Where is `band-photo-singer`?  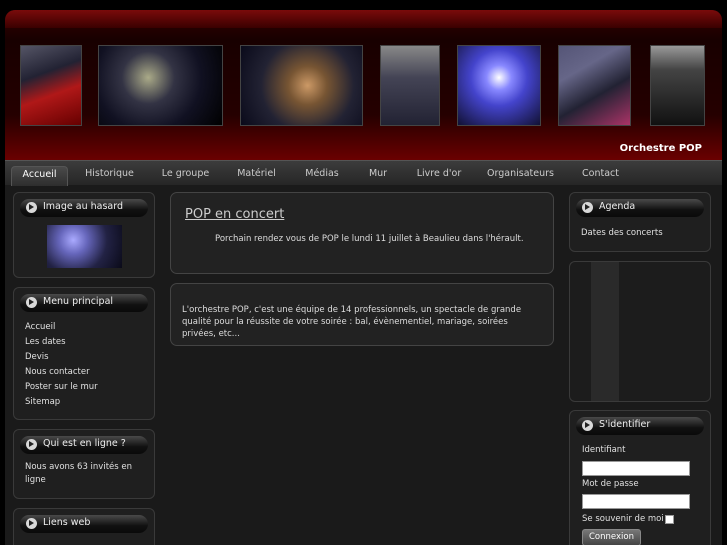 band-photo-singer is located at coordinates (51, 85).